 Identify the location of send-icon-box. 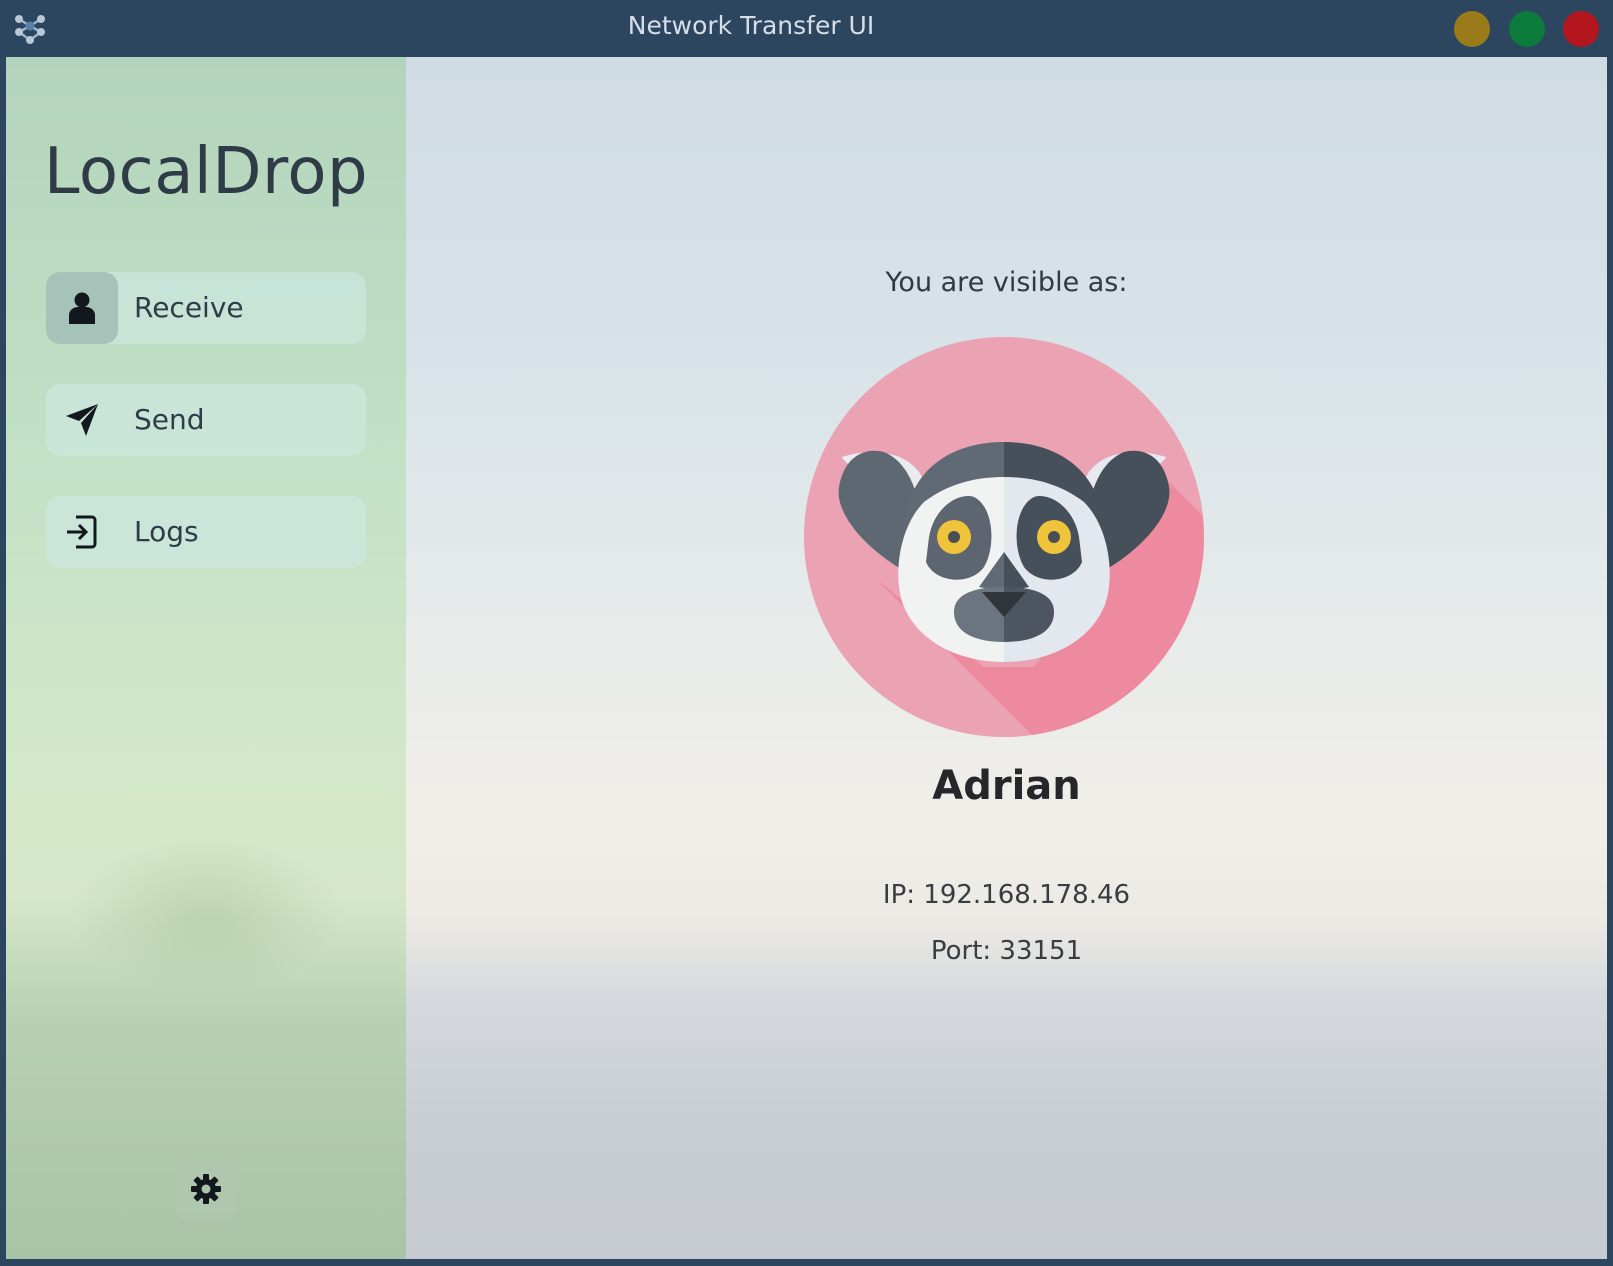
(82, 420).